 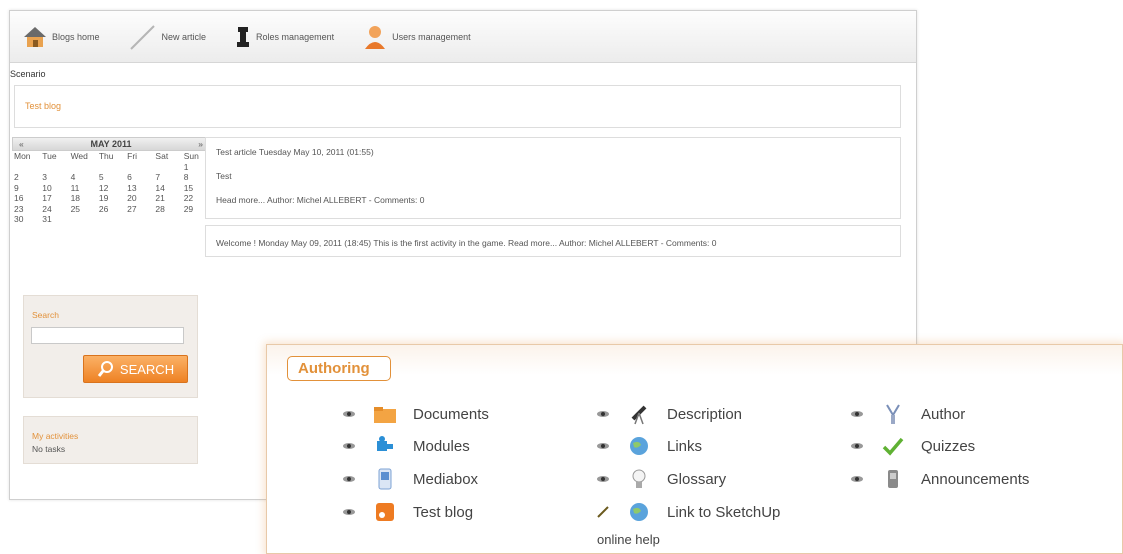 I want to click on calendar-day: 4, so click(x=83, y=177).